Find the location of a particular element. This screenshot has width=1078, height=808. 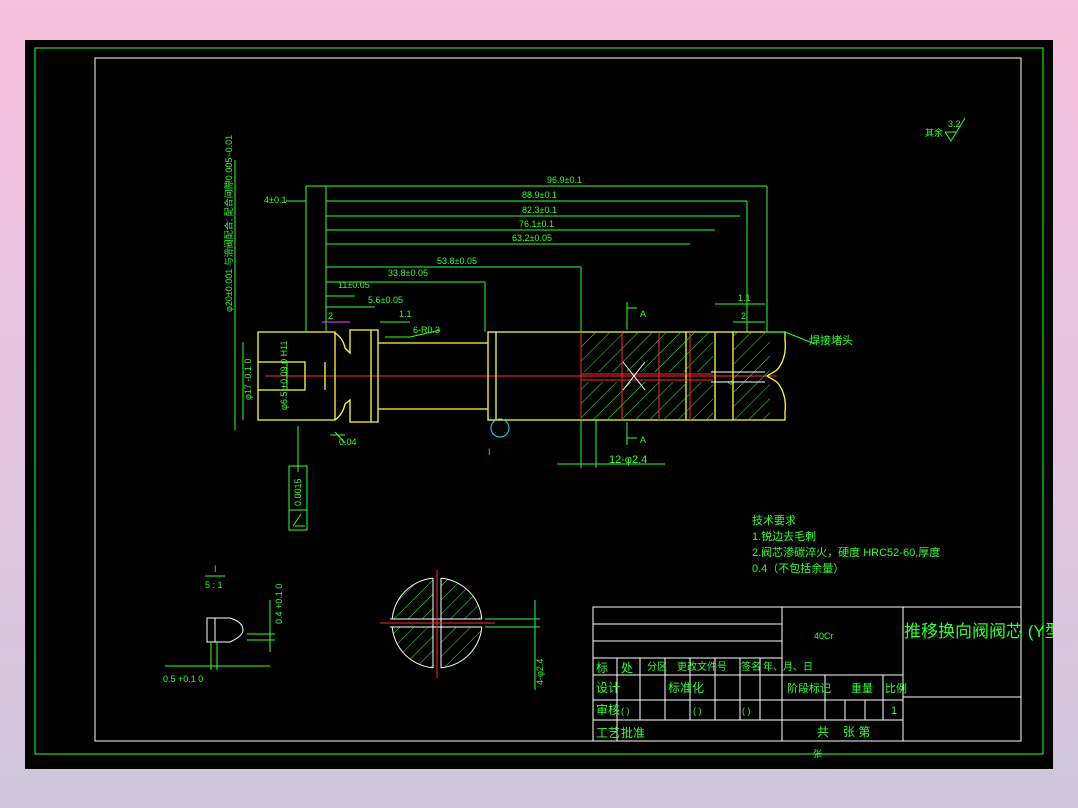

holes-callout: 12-φ2.4 is located at coordinates (628, 460).